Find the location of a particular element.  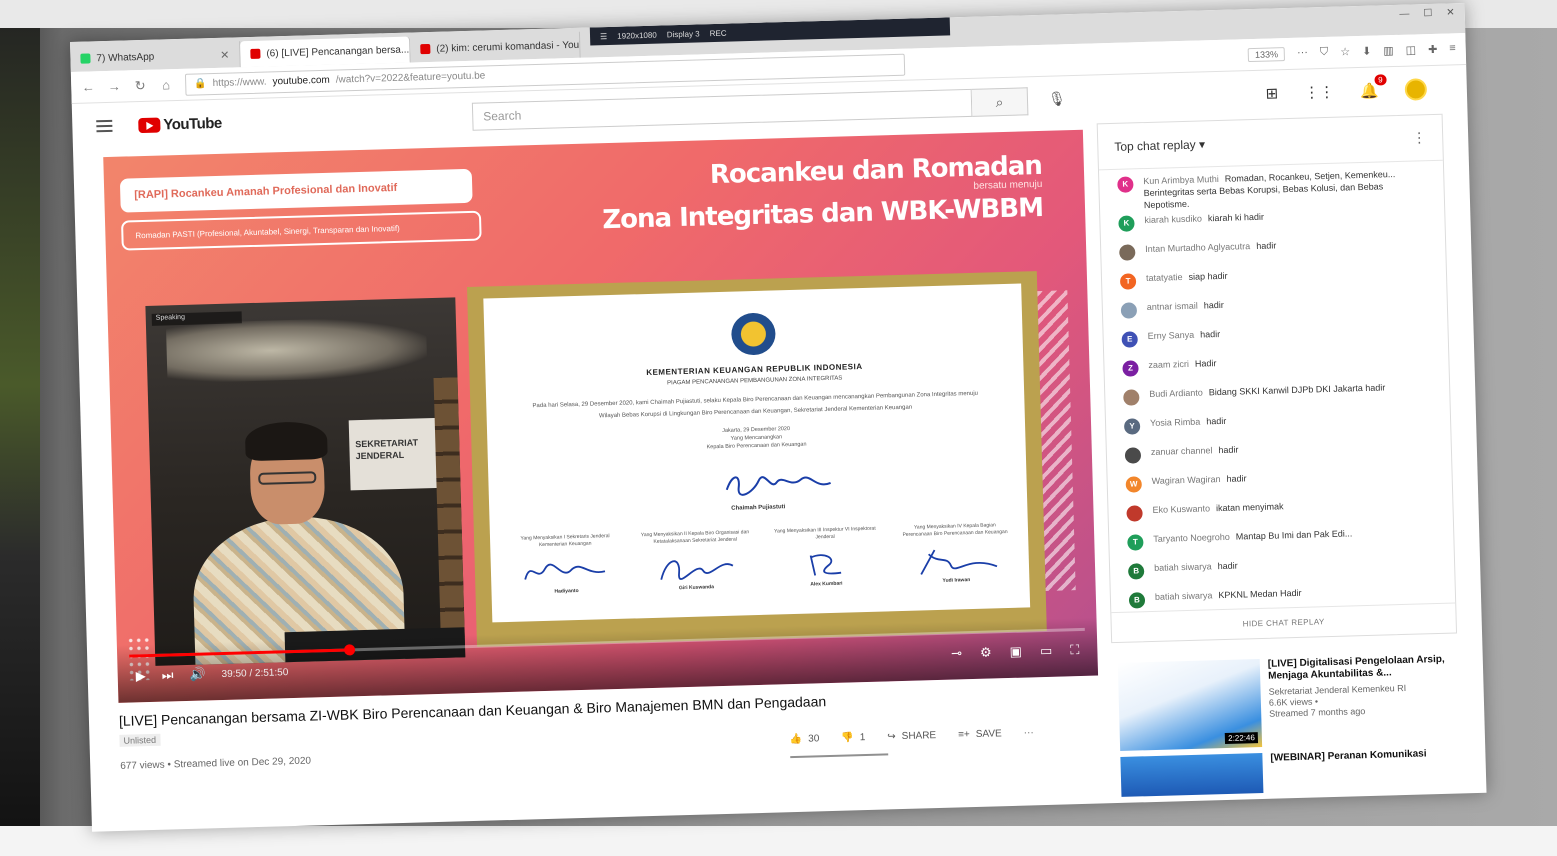

video-thumbnail is located at coordinates (1192, 774).